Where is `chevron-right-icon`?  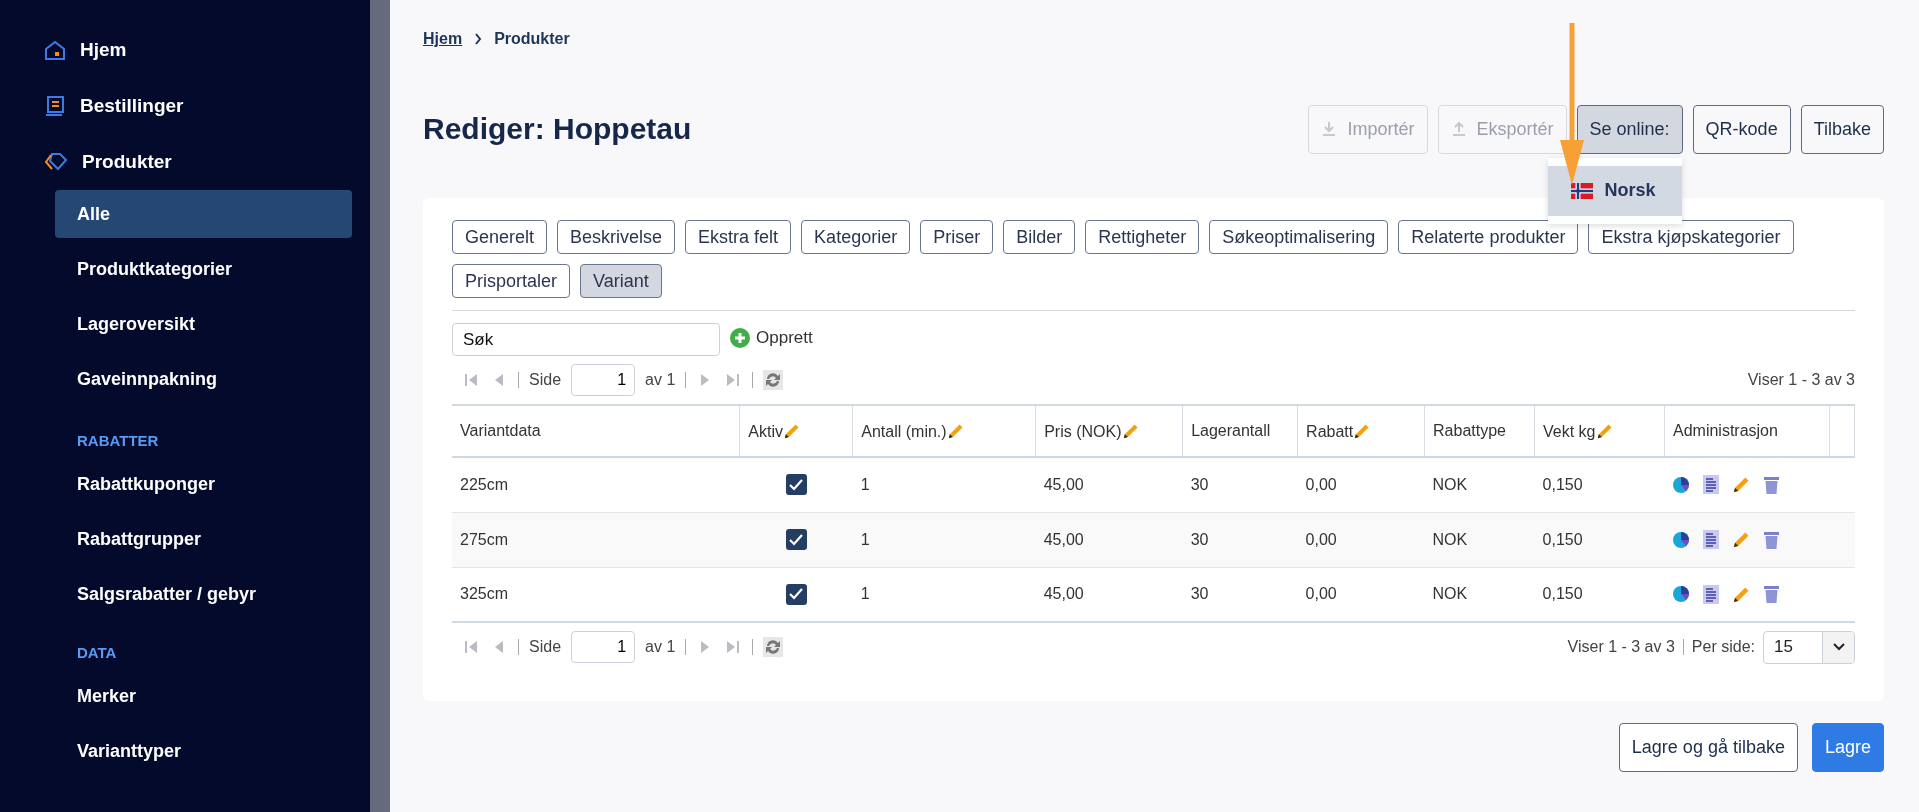 chevron-right-icon is located at coordinates (478, 39).